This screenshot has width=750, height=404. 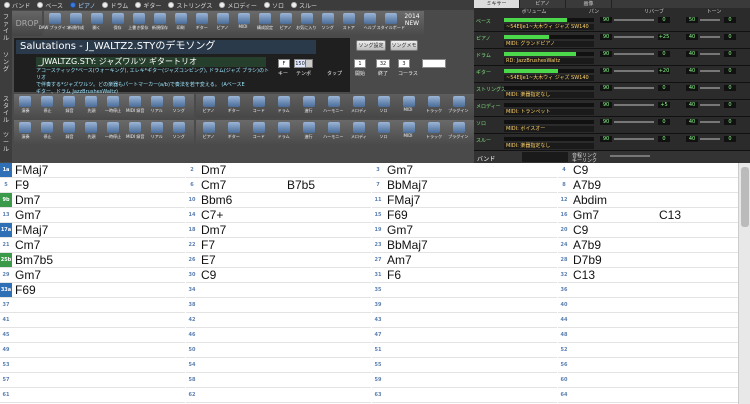 I want to click on chord-cell: 26 E7, so click(x=278, y=260).